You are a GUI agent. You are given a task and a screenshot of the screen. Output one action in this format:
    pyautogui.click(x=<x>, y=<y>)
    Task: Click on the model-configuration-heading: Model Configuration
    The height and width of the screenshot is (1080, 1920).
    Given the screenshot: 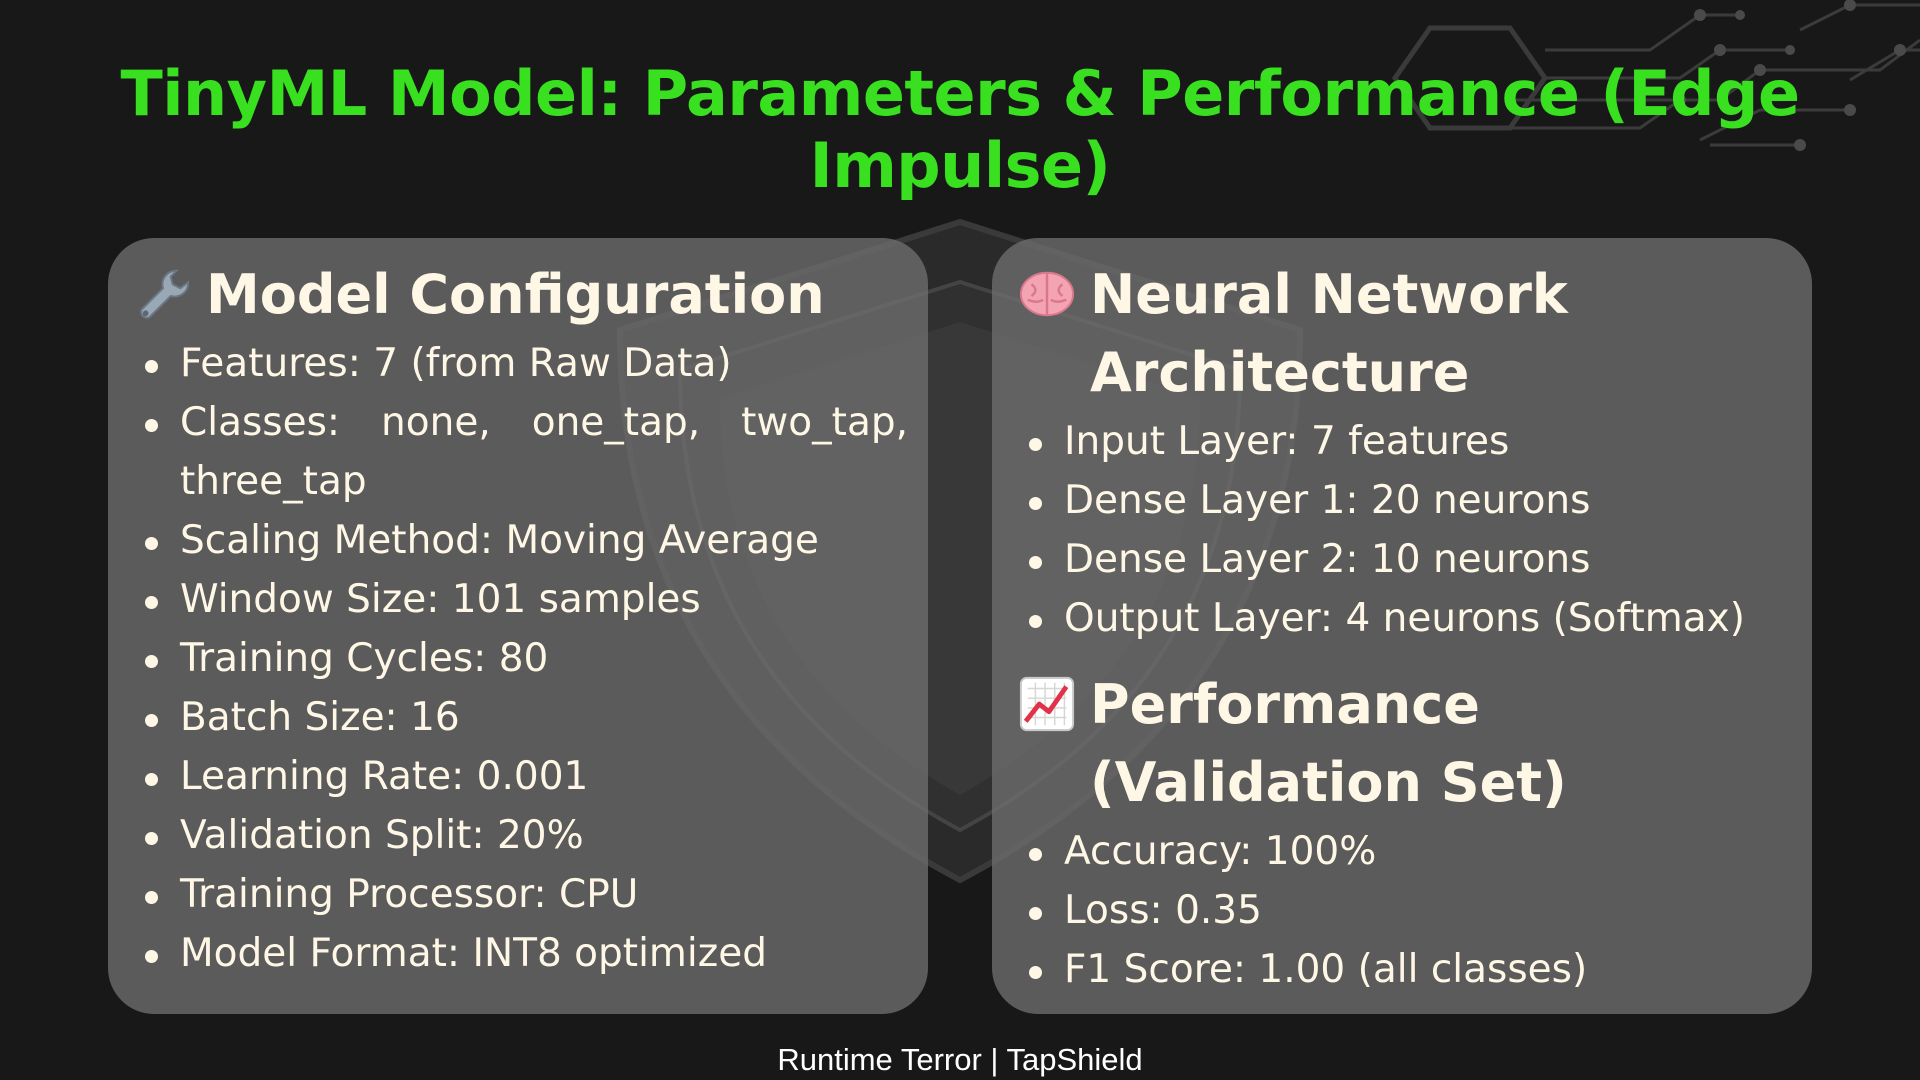 What is the action you would take?
    pyautogui.click(x=531, y=295)
    